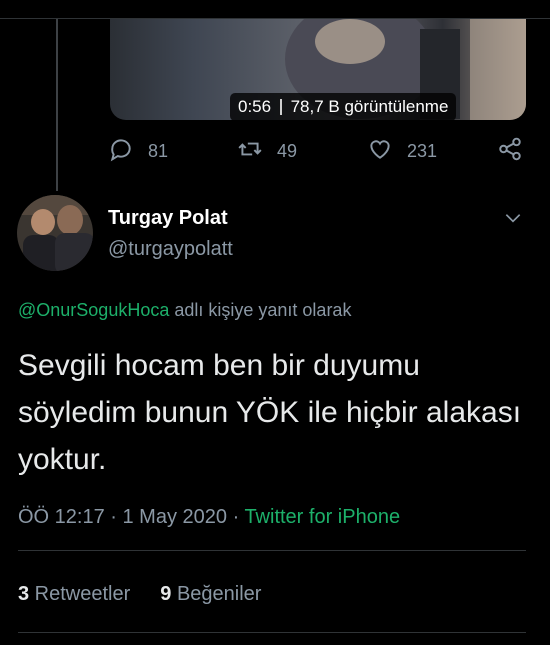  I want to click on avatar-person-right, so click(70, 220).